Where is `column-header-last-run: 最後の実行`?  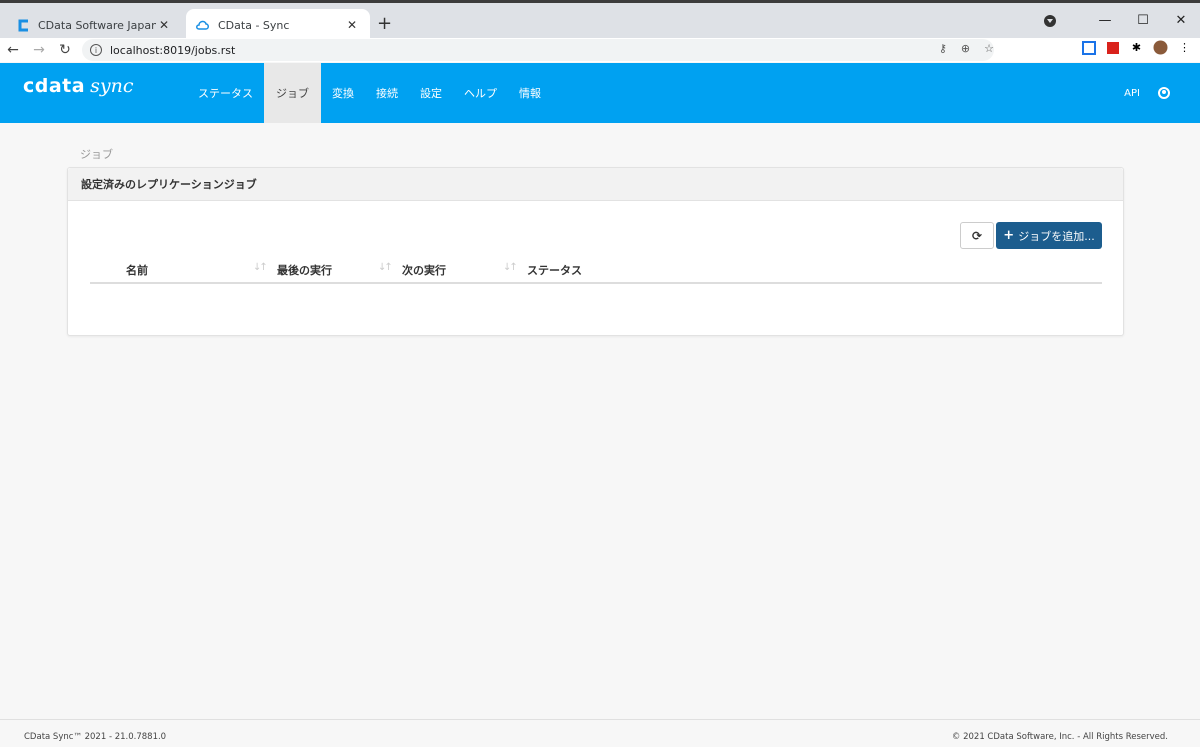 column-header-last-run: 最後の実行 is located at coordinates (304, 270).